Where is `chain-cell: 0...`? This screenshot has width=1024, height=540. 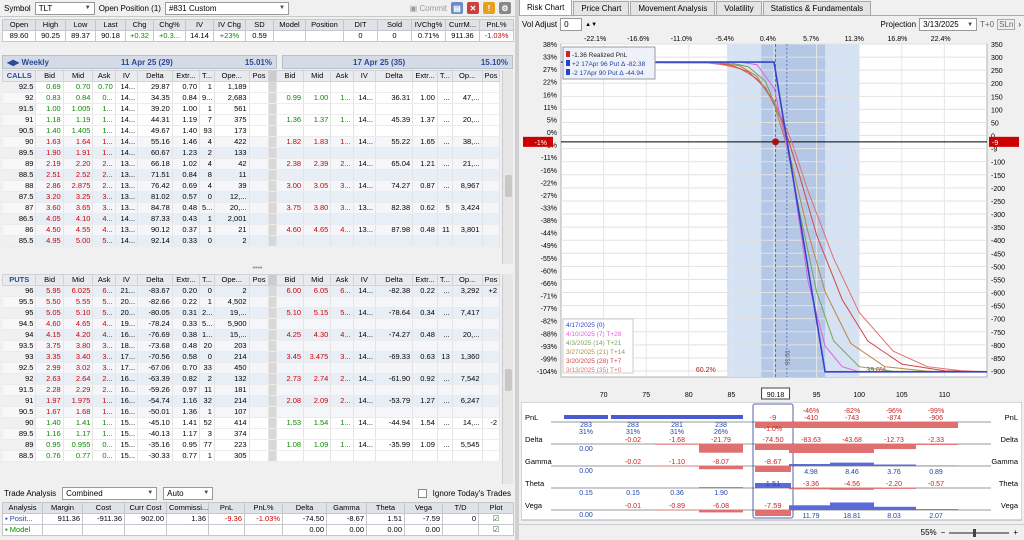
chain-cell: 0... is located at coordinates (104, 98).